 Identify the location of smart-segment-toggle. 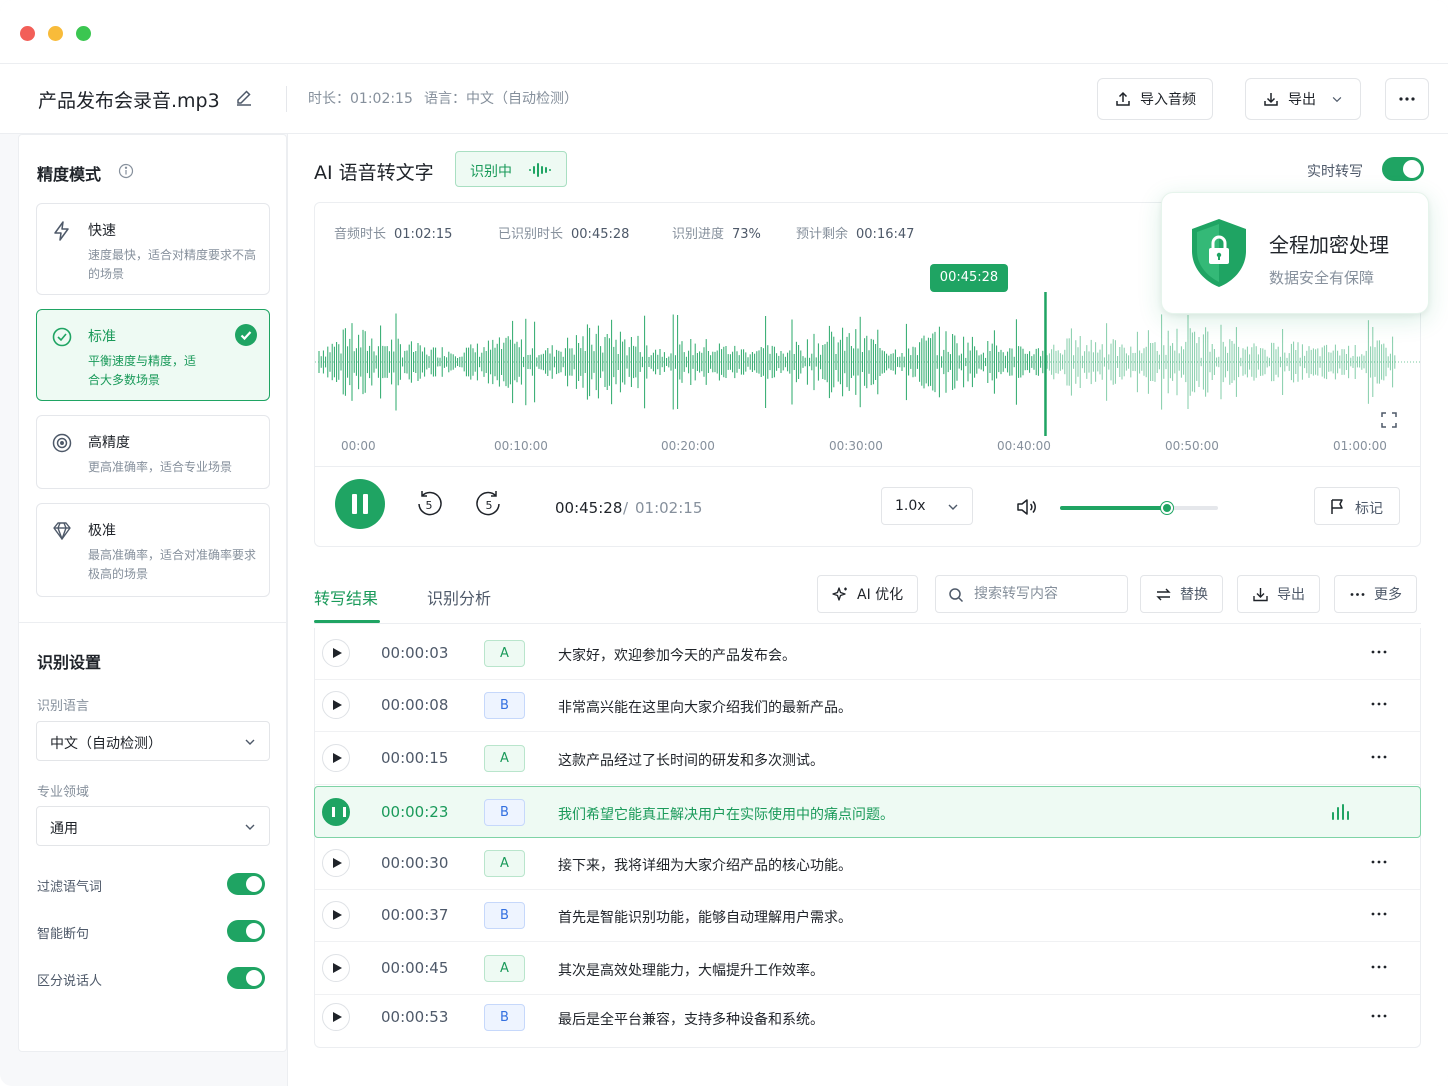
(246, 931).